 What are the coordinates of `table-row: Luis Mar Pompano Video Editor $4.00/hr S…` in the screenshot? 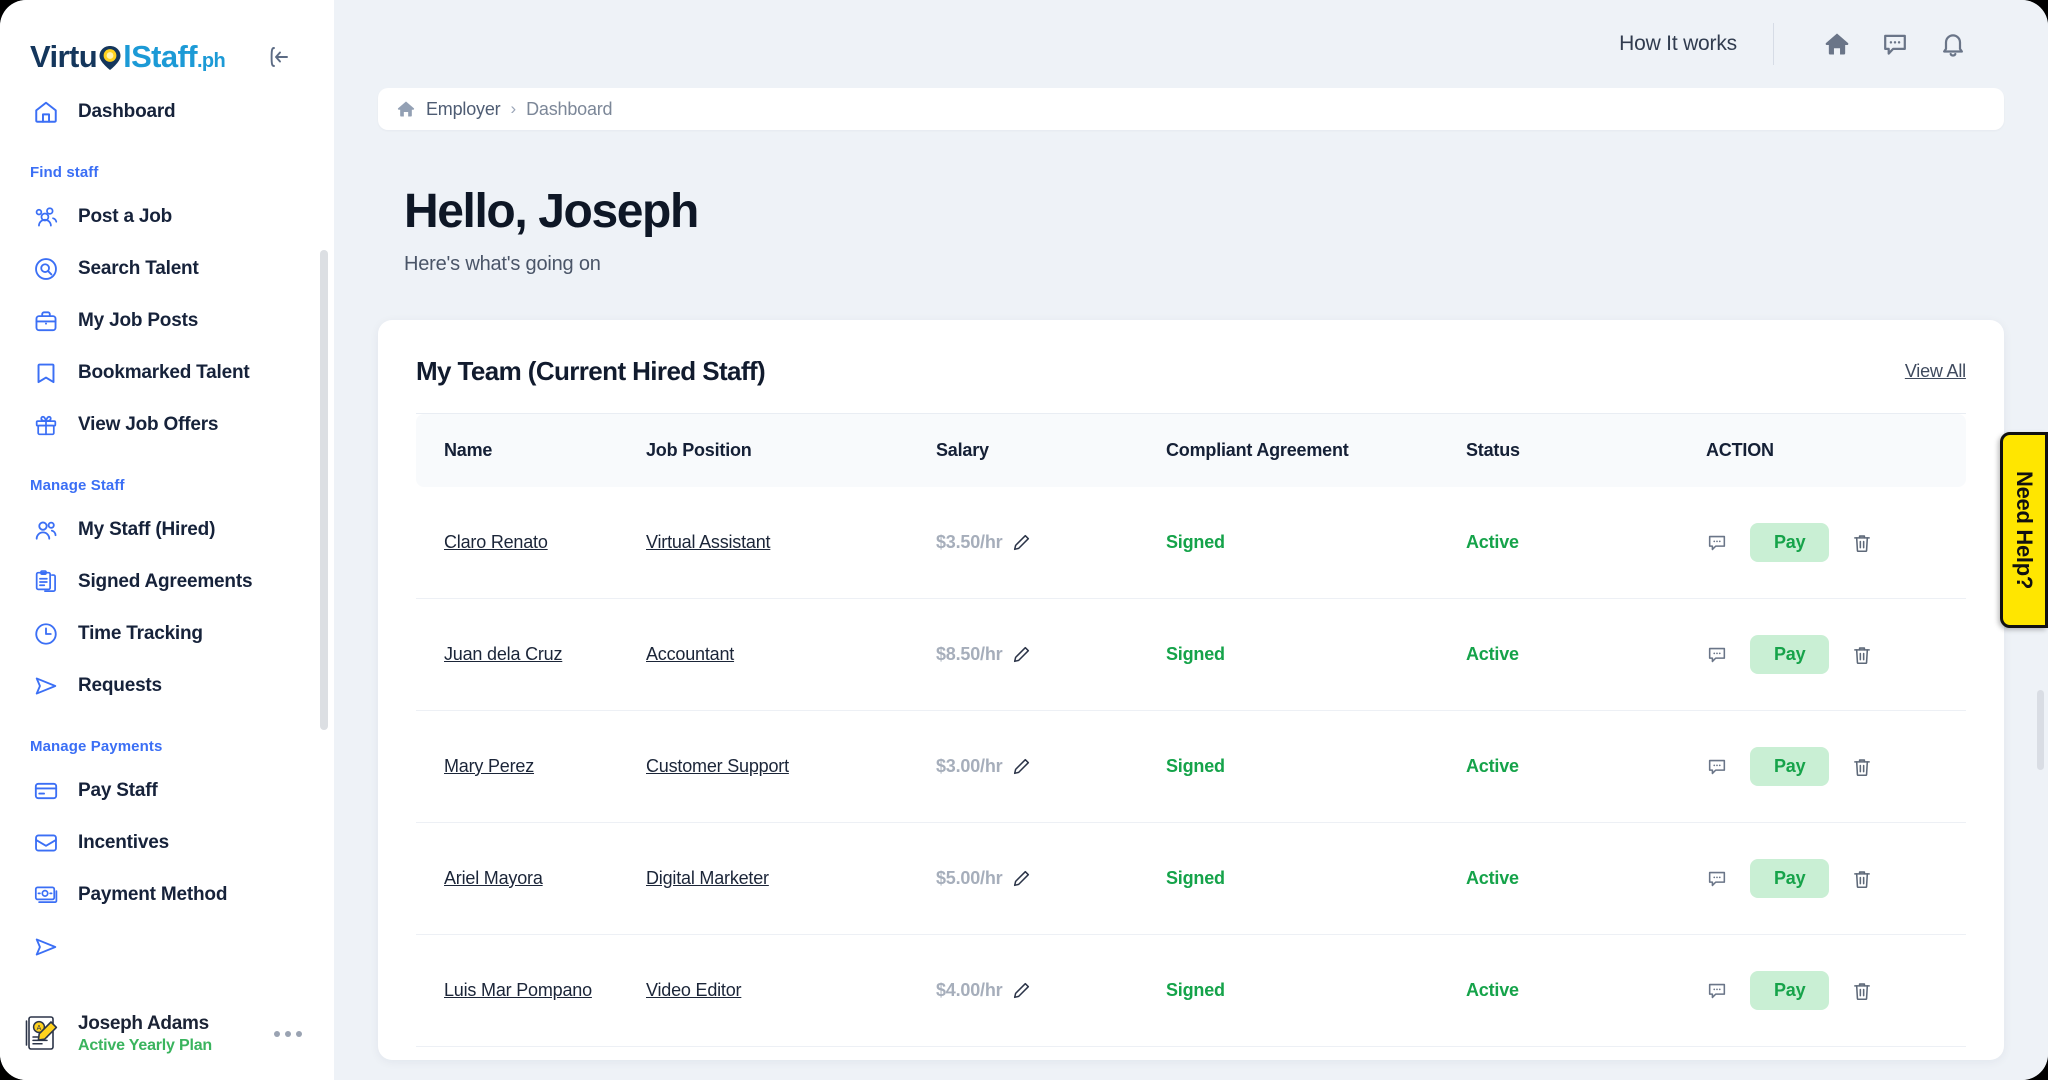 It's located at (1191, 990).